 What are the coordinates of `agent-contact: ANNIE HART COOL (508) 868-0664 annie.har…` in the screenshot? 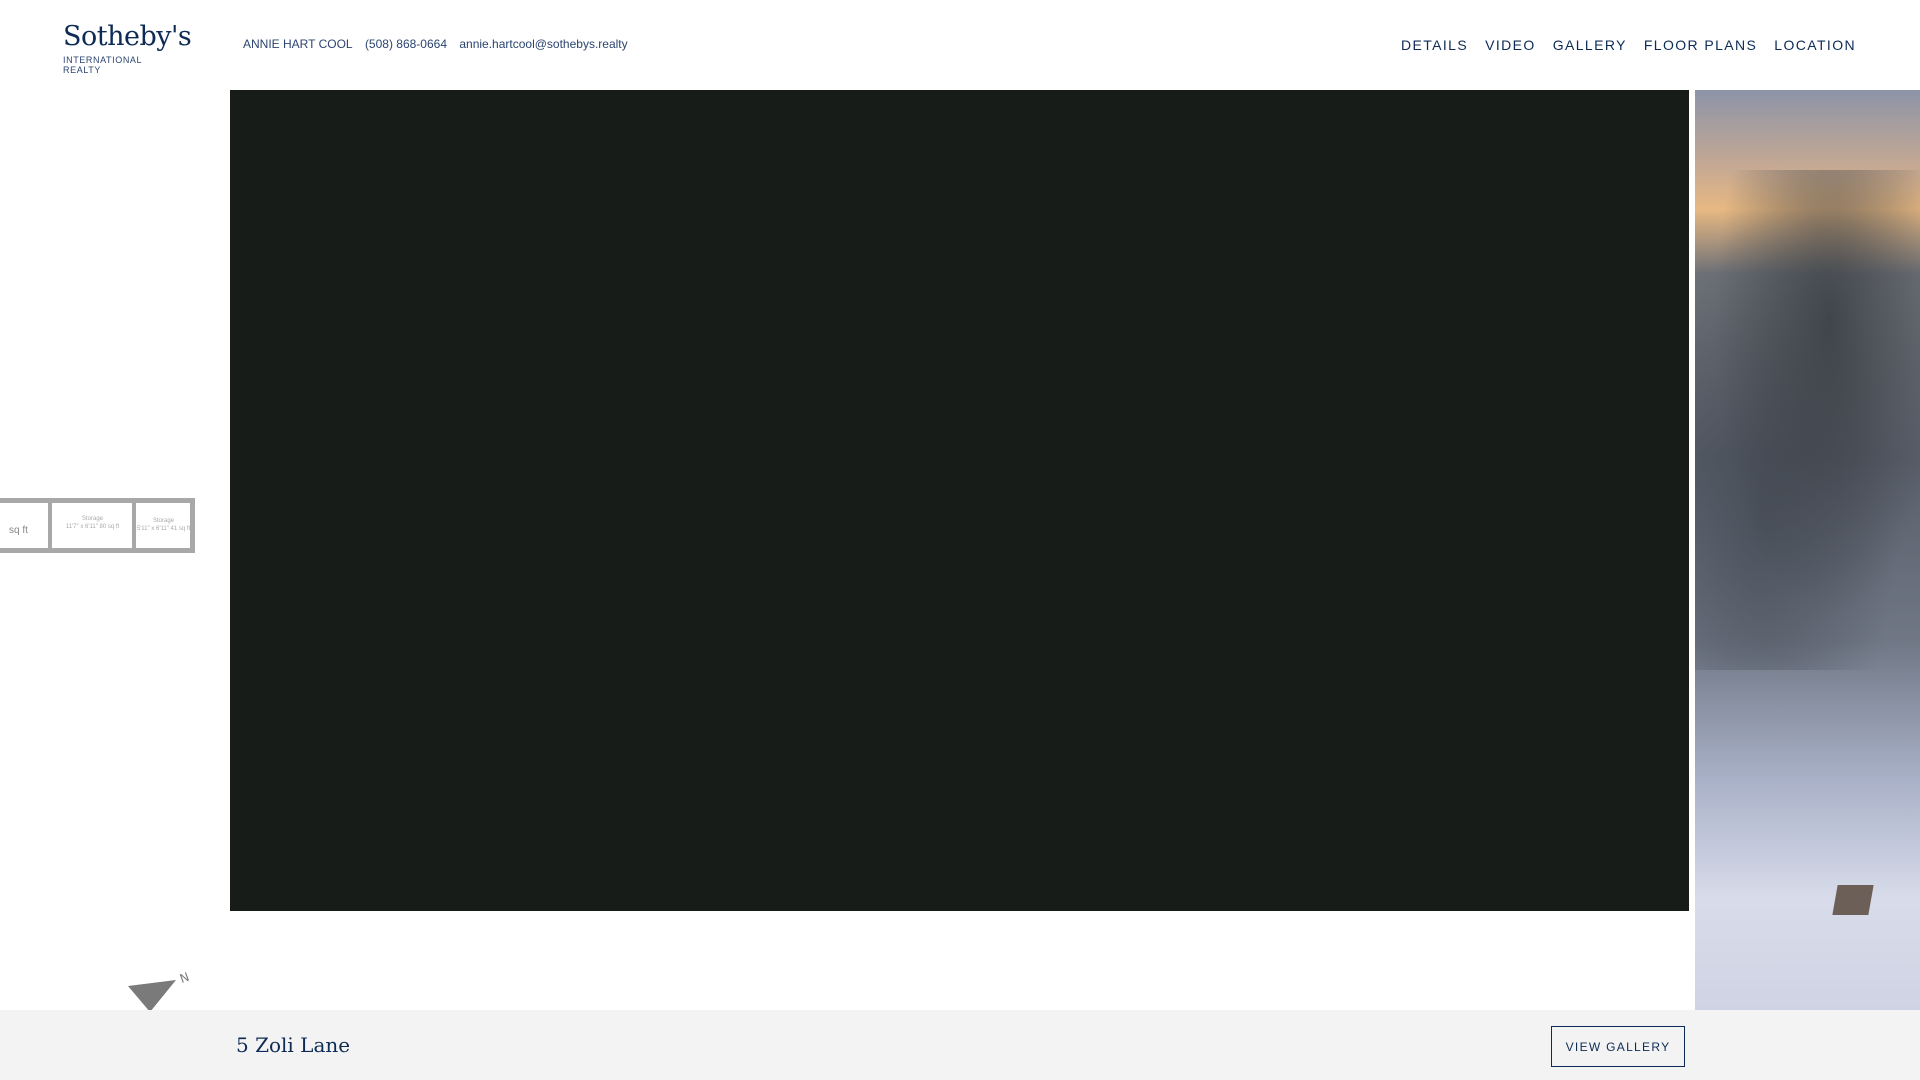 It's located at (440, 44).